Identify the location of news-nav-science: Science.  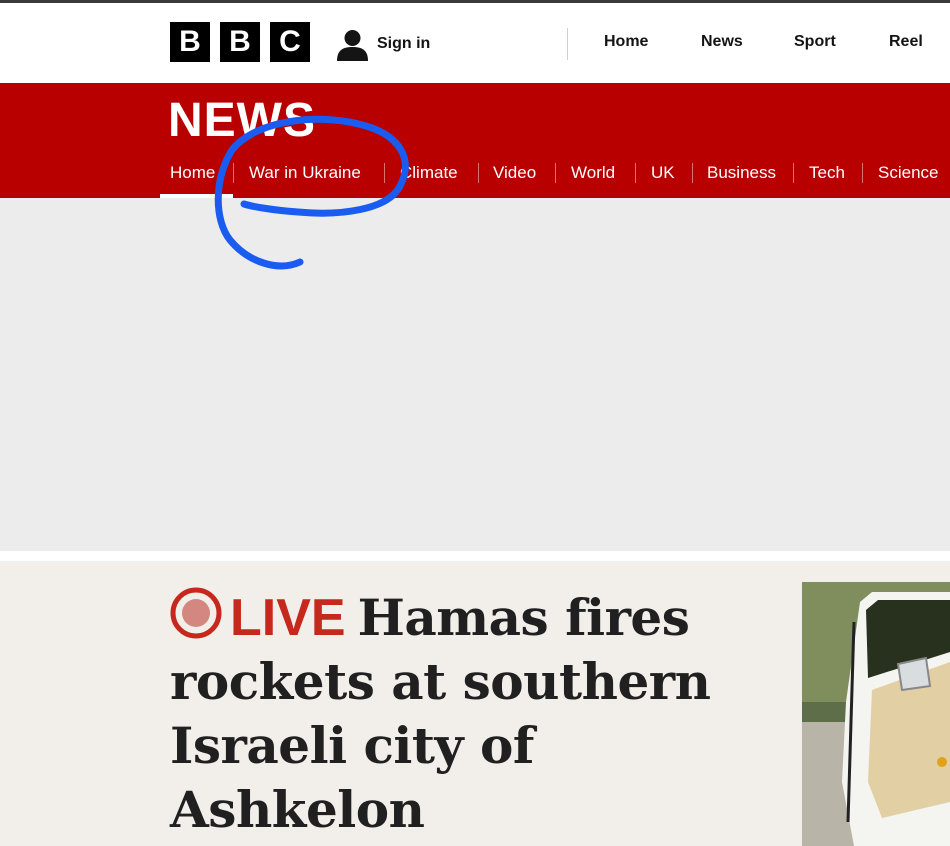
(908, 173).